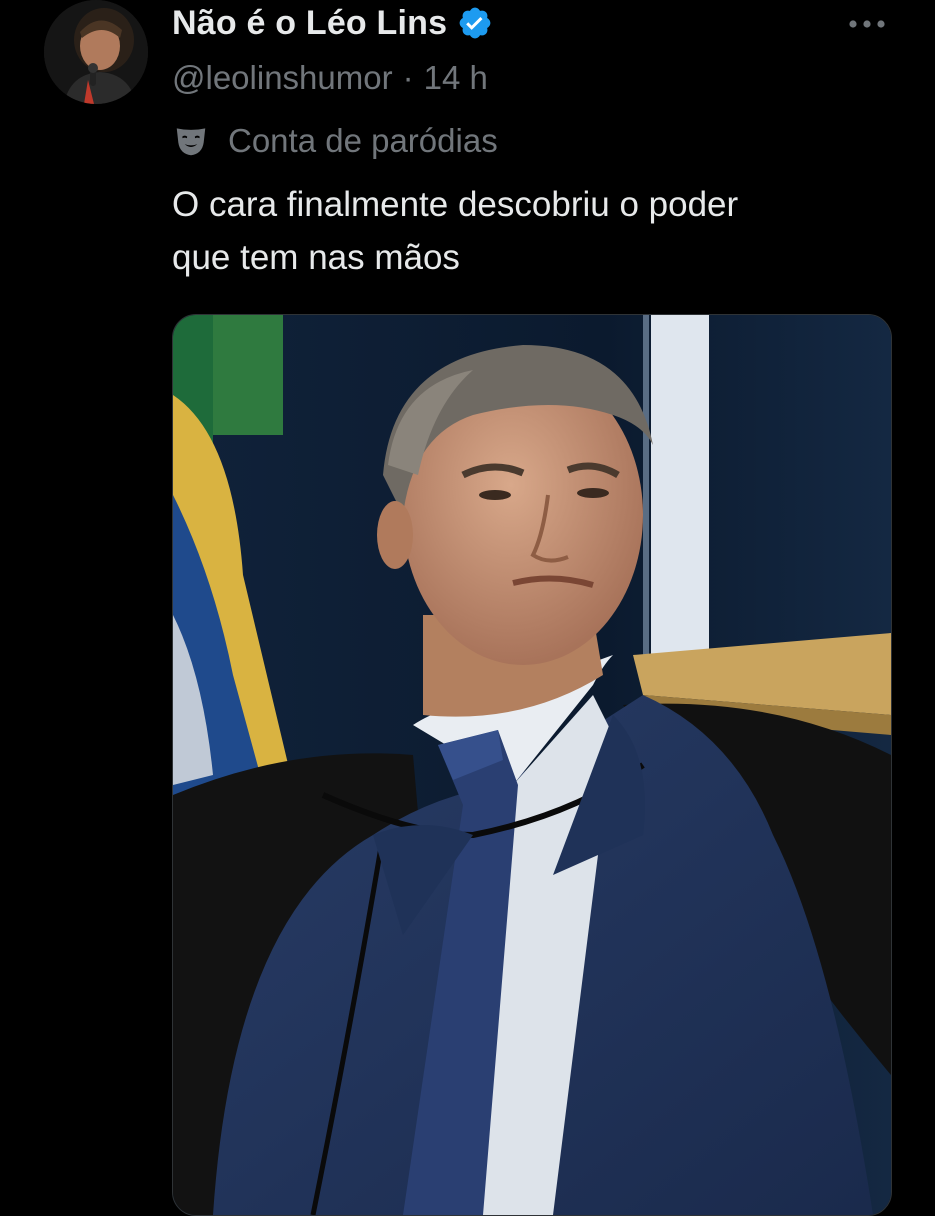 The image size is (935, 1216). I want to click on author-meta-row: @leolinshumor · 14 h, so click(330, 78).